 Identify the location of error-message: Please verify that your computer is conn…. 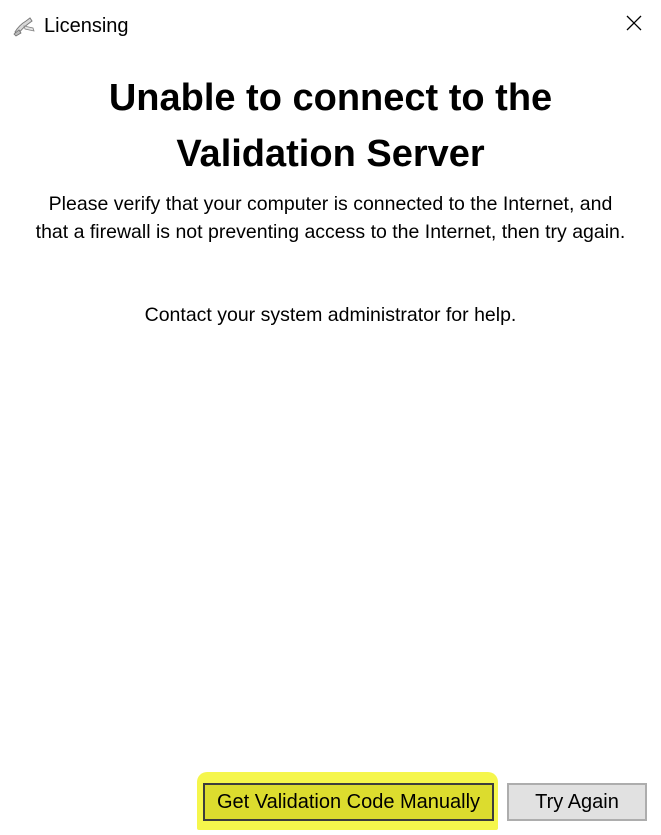
(330, 218).